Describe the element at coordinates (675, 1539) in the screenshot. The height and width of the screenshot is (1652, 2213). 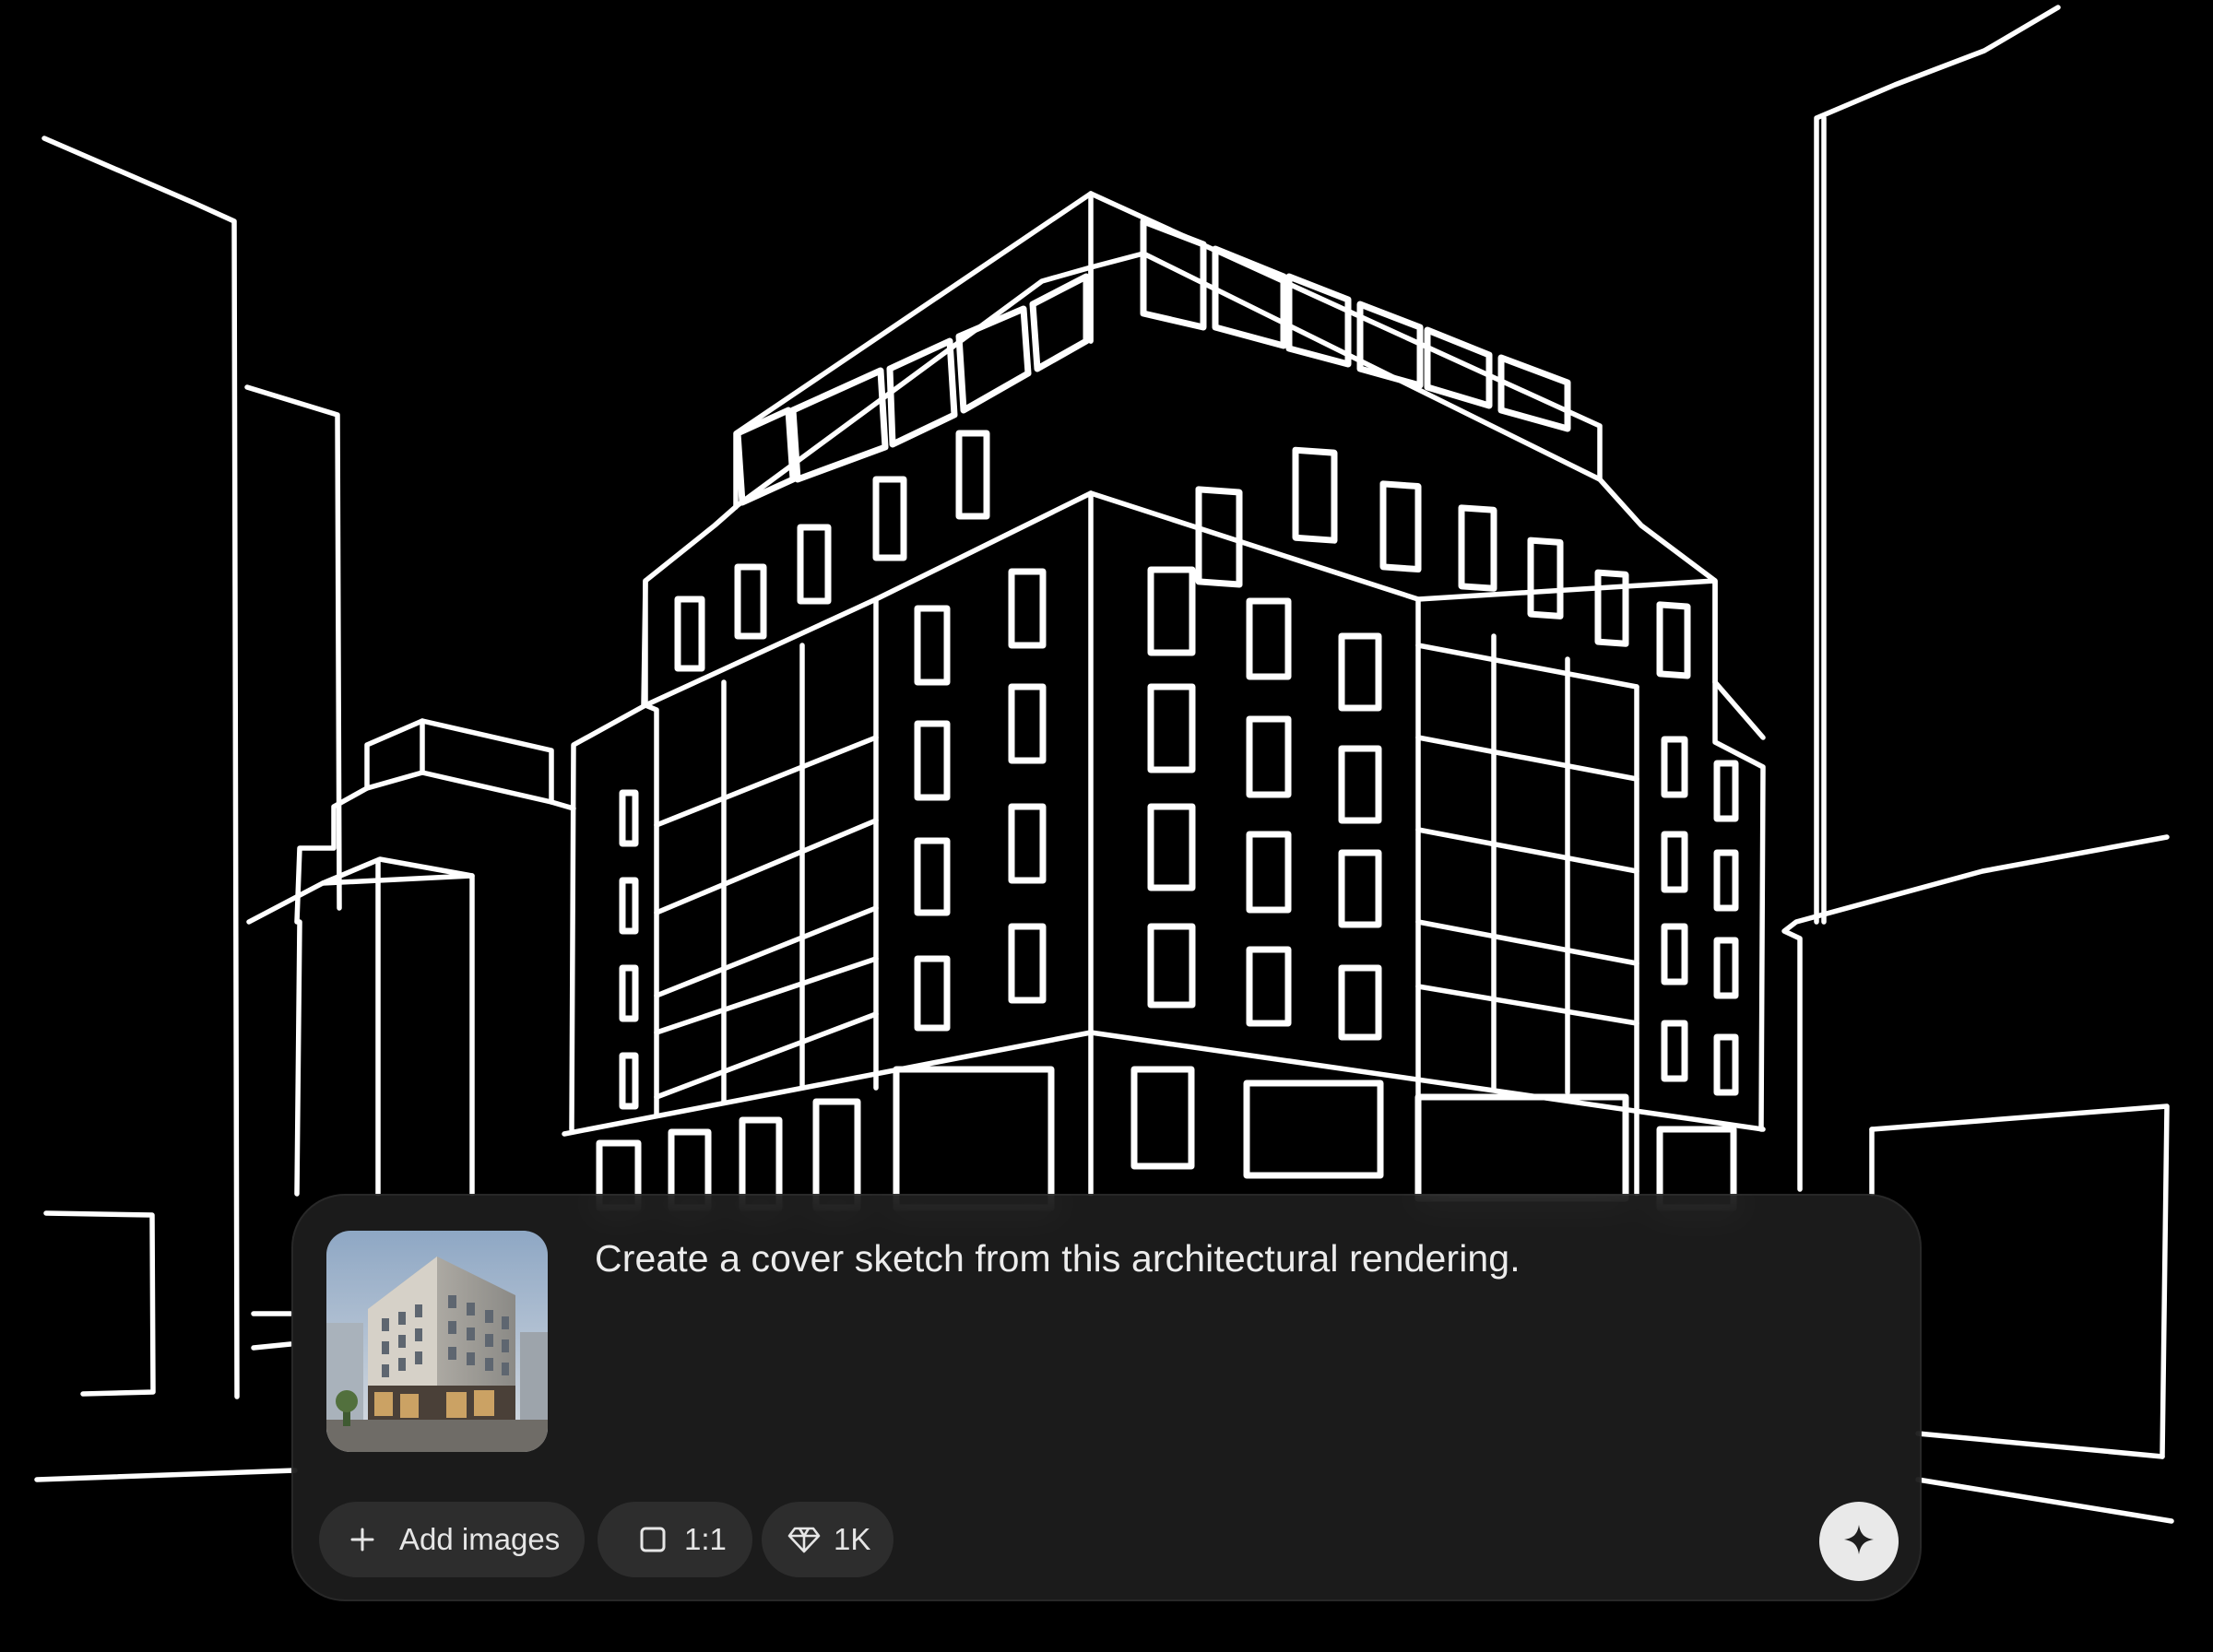
I see `aspect-ratio-button: 1:1` at that location.